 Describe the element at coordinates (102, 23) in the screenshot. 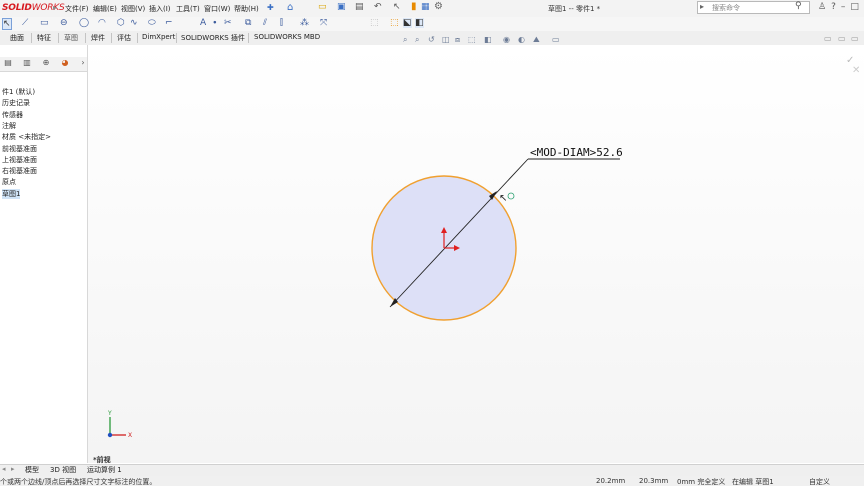

I see `arc-icon: ◠` at that location.